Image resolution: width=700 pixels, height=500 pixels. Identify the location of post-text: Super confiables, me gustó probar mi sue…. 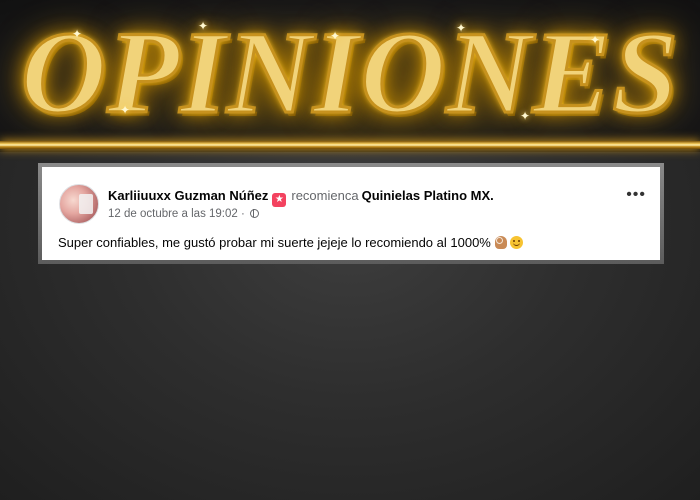
(274, 242).